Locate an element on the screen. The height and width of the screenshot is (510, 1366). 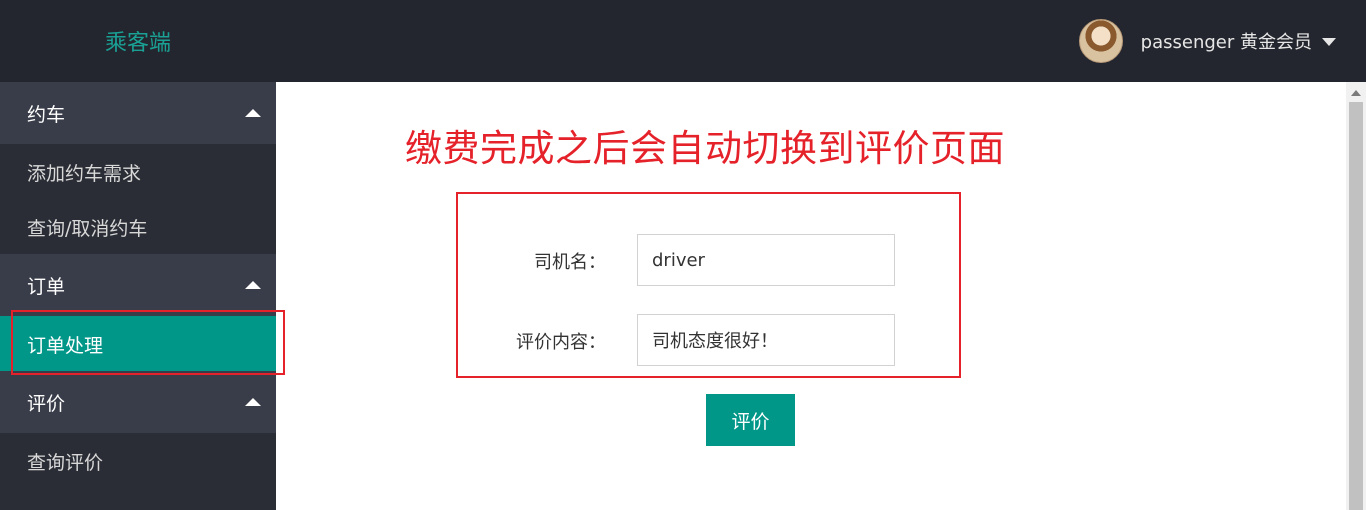
sidebar-group-label: 评价 is located at coordinates (46, 404).